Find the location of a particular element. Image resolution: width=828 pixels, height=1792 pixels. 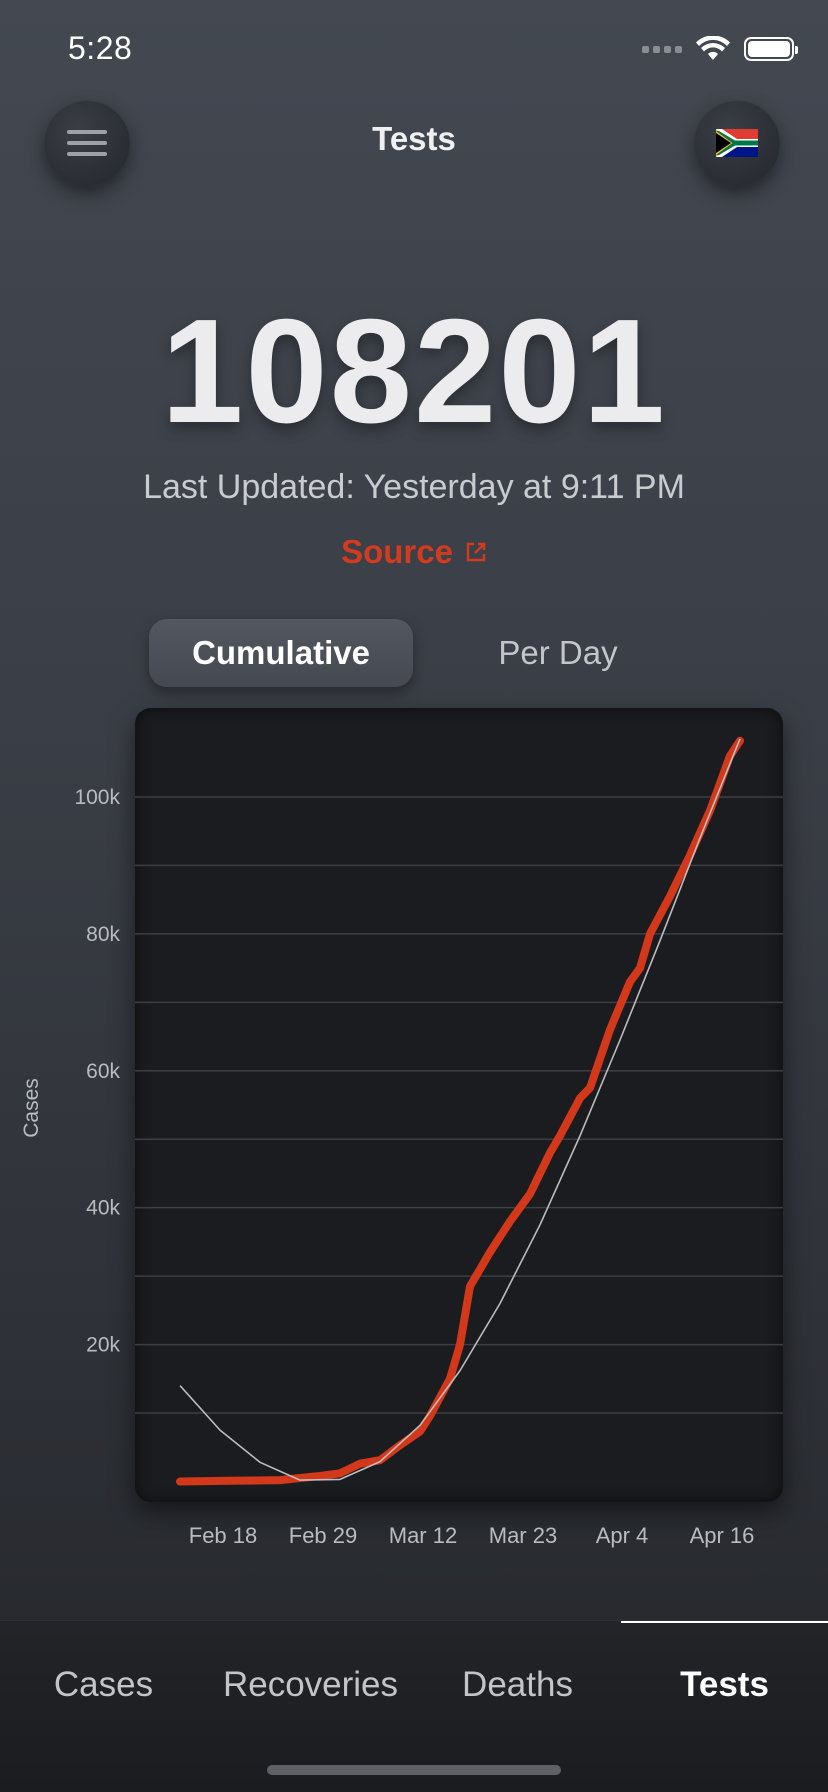

view-toggle: Cumulative Per Day is located at coordinates (439, 653).